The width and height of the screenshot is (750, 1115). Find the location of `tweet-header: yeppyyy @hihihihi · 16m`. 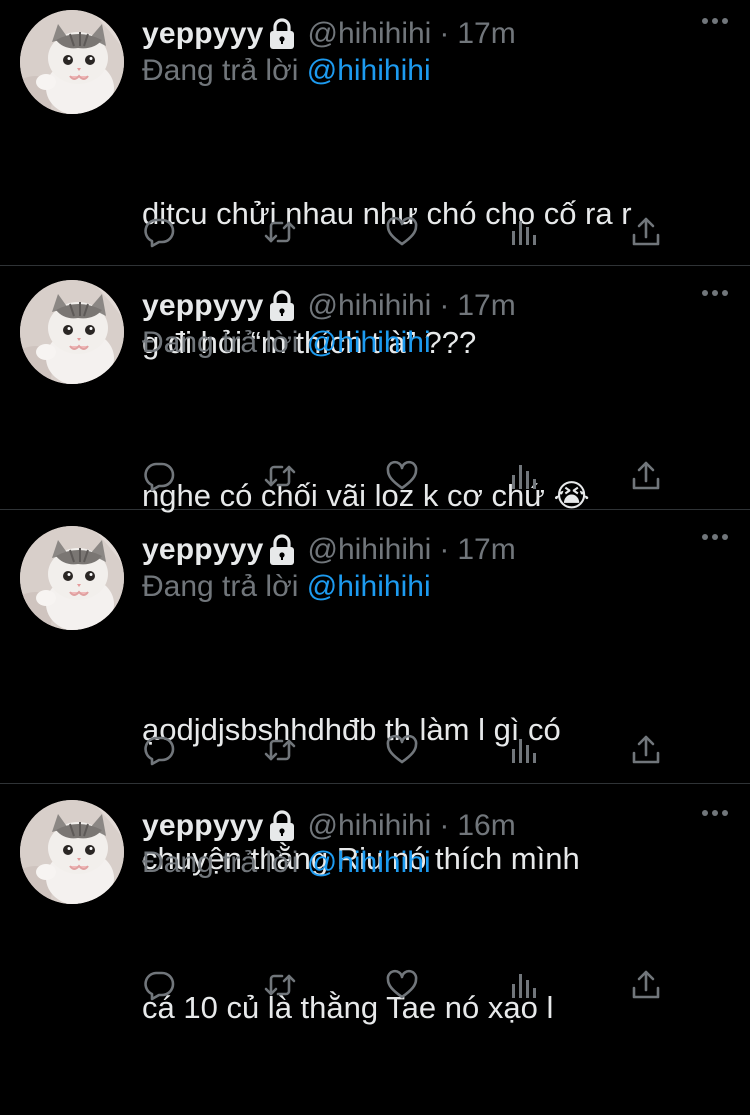

tweet-header: yeppyyy @hihihihi · 16m is located at coordinates (436, 826).